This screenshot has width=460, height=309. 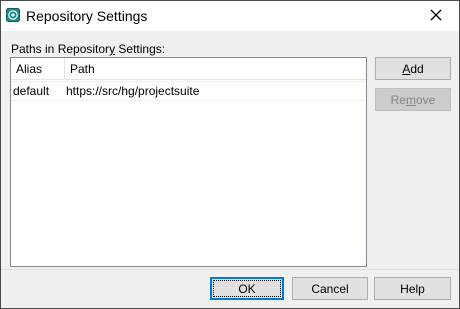 I want to click on list-header: Alias Path, so click(x=188, y=69).